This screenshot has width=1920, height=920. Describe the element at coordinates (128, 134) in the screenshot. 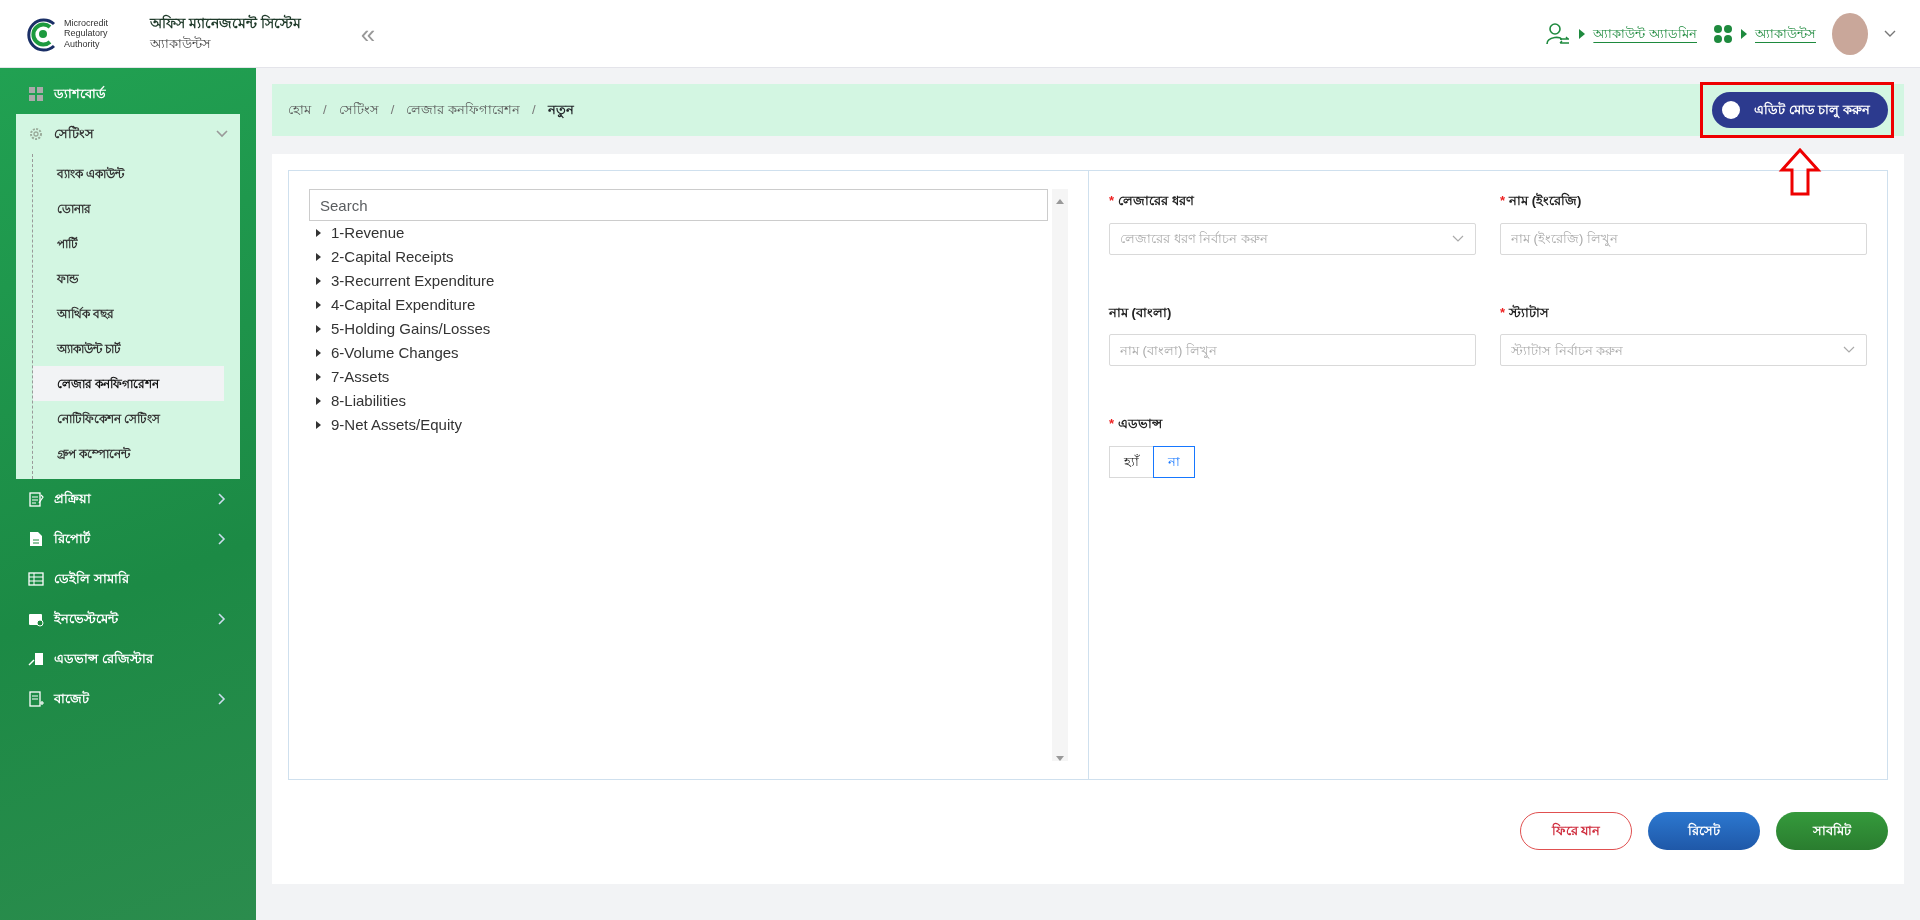

I see `sidebar-item: সেটিংস` at that location.